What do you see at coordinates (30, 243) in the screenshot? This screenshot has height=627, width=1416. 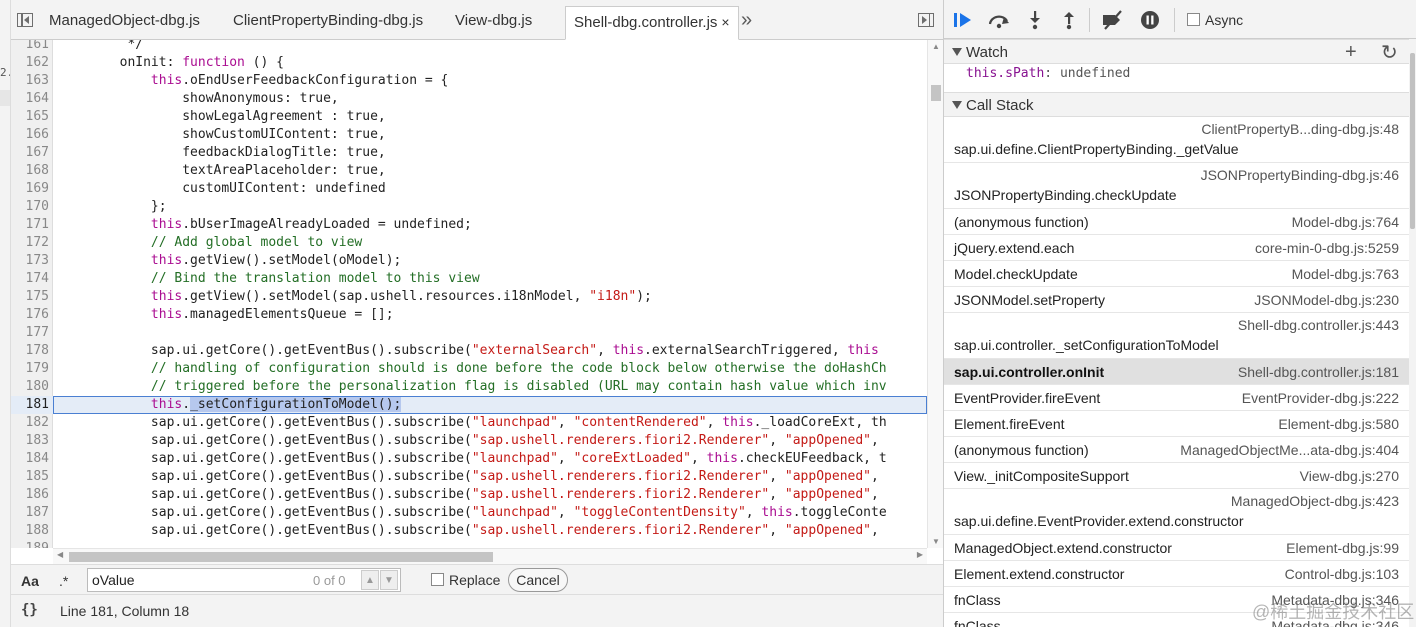 I see `line-number: 172` at bounding box center [30, 243].